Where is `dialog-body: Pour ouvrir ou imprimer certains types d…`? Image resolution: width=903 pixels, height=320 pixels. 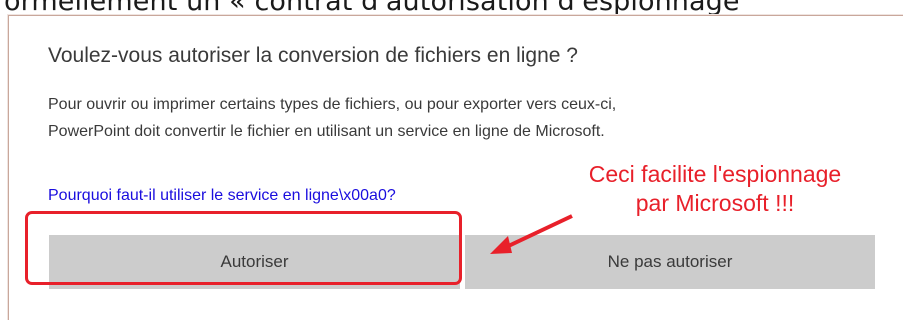 dialog-body: Pour ouvrir ou imprimer certains types d… is located at coordinates (332, 118).